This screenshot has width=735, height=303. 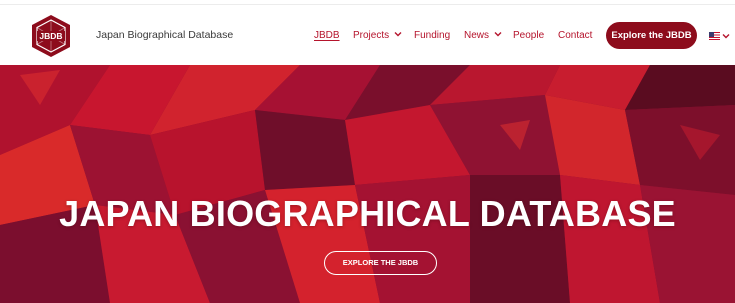 What do you see at coordinates (477, 35) in the screenshot?
I see `nav-item-label: News` at bounding box center [477, 35].